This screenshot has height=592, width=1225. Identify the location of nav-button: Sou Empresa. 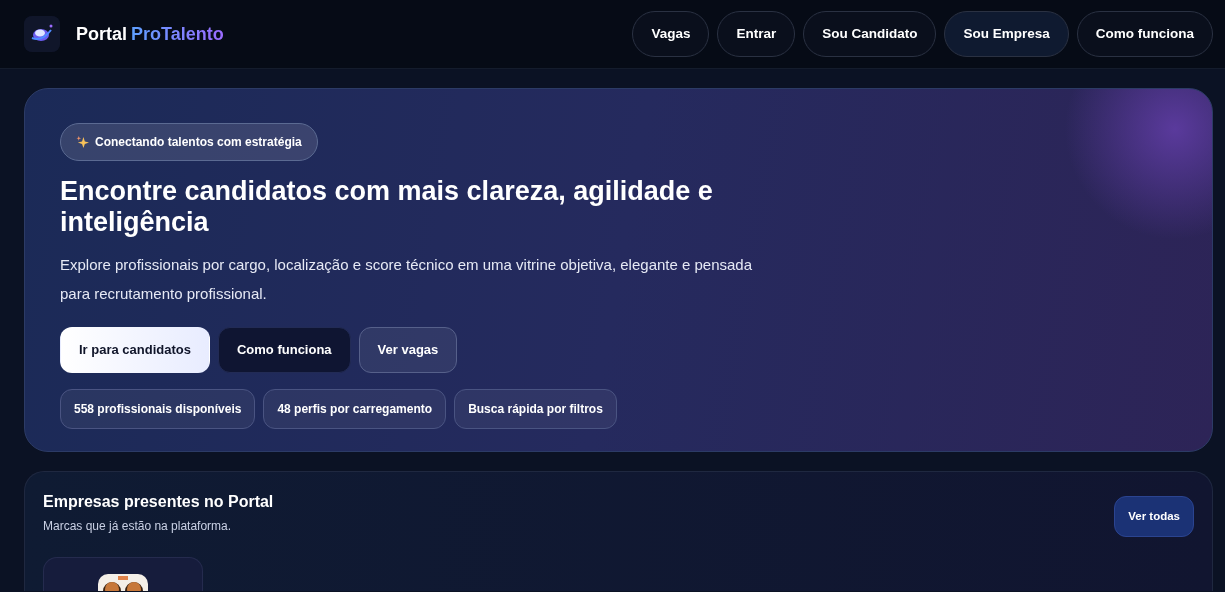
(1006, 34).